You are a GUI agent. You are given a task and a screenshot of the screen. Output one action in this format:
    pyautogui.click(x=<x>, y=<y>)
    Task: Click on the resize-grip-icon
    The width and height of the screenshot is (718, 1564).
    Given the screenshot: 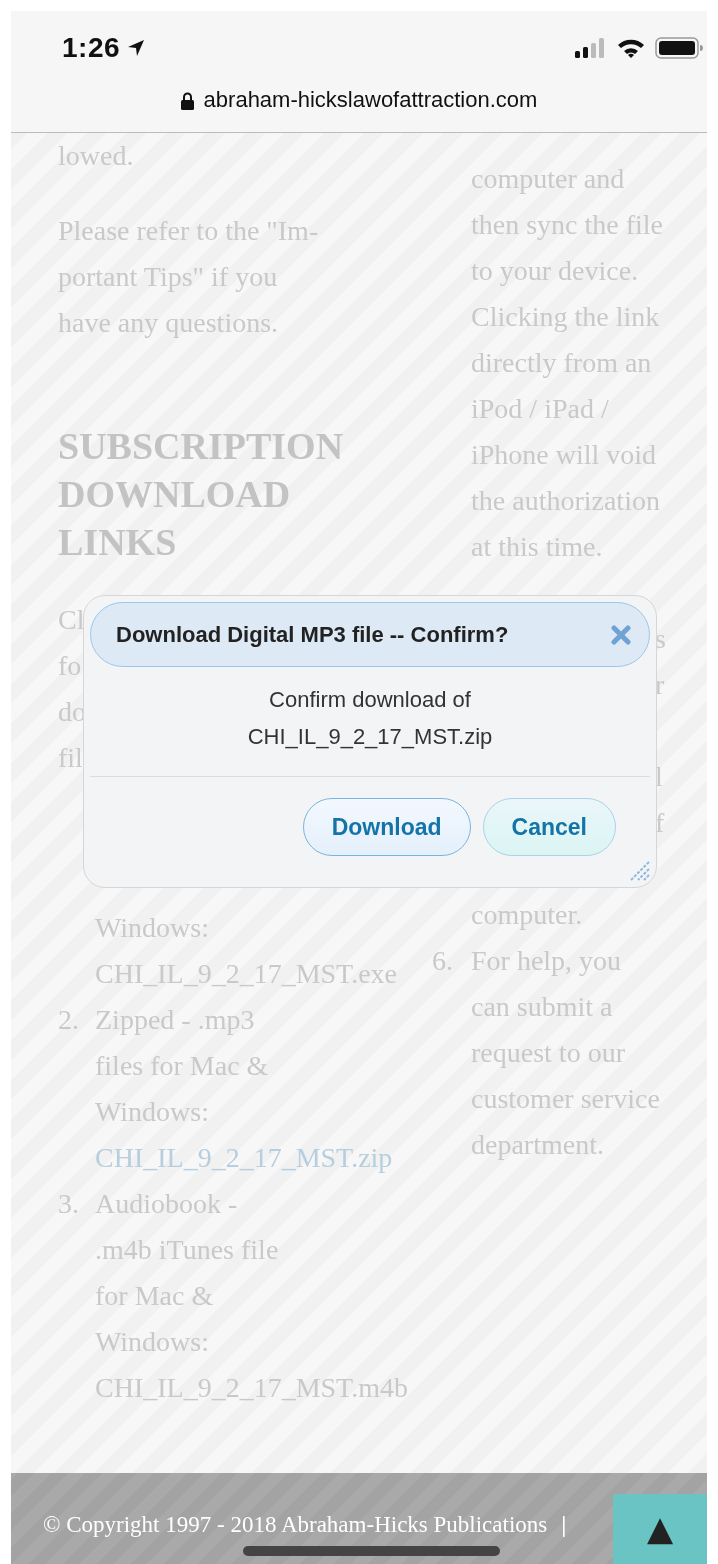 What is the action you would take?
    pyautogui.click(x=639, y=870)
    